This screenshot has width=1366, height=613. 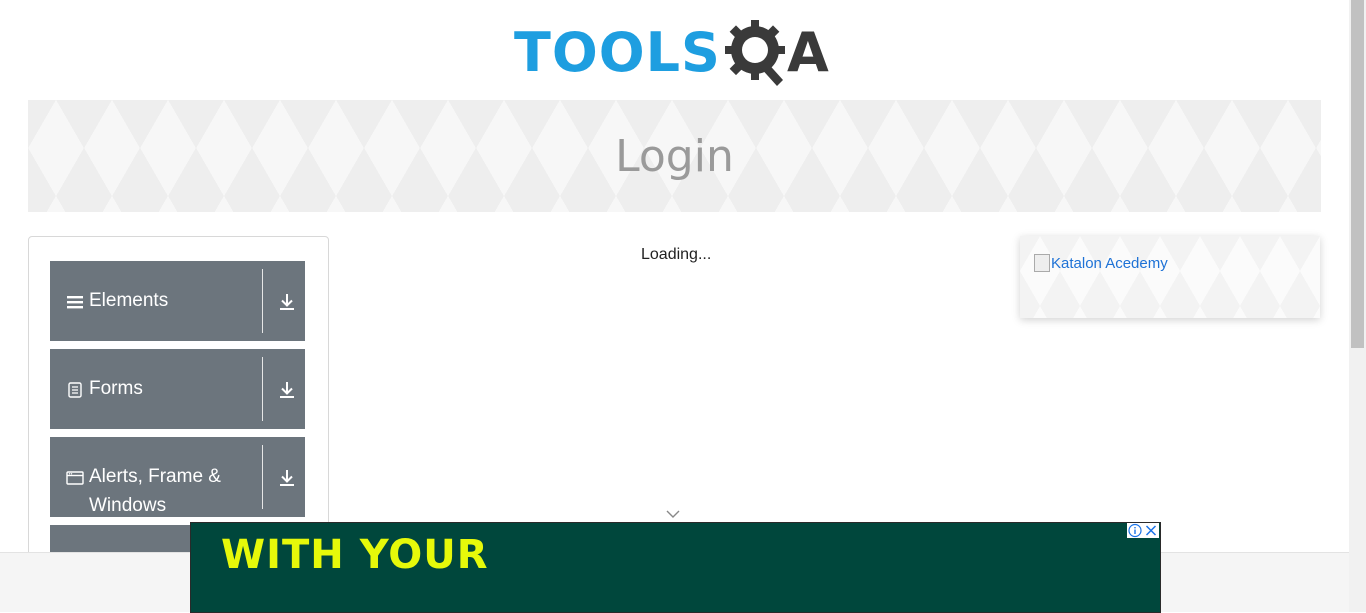 I want to click on toolsqa-logo: TOOLS A, so click(x=676, y=53).